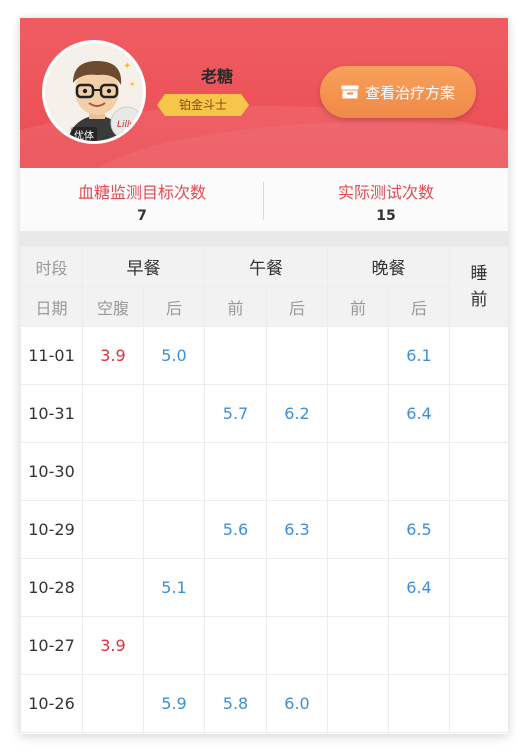  Describe the element at coordinates (126, 125) in the screenshot. I see `svg-text: Lilly` at that location.